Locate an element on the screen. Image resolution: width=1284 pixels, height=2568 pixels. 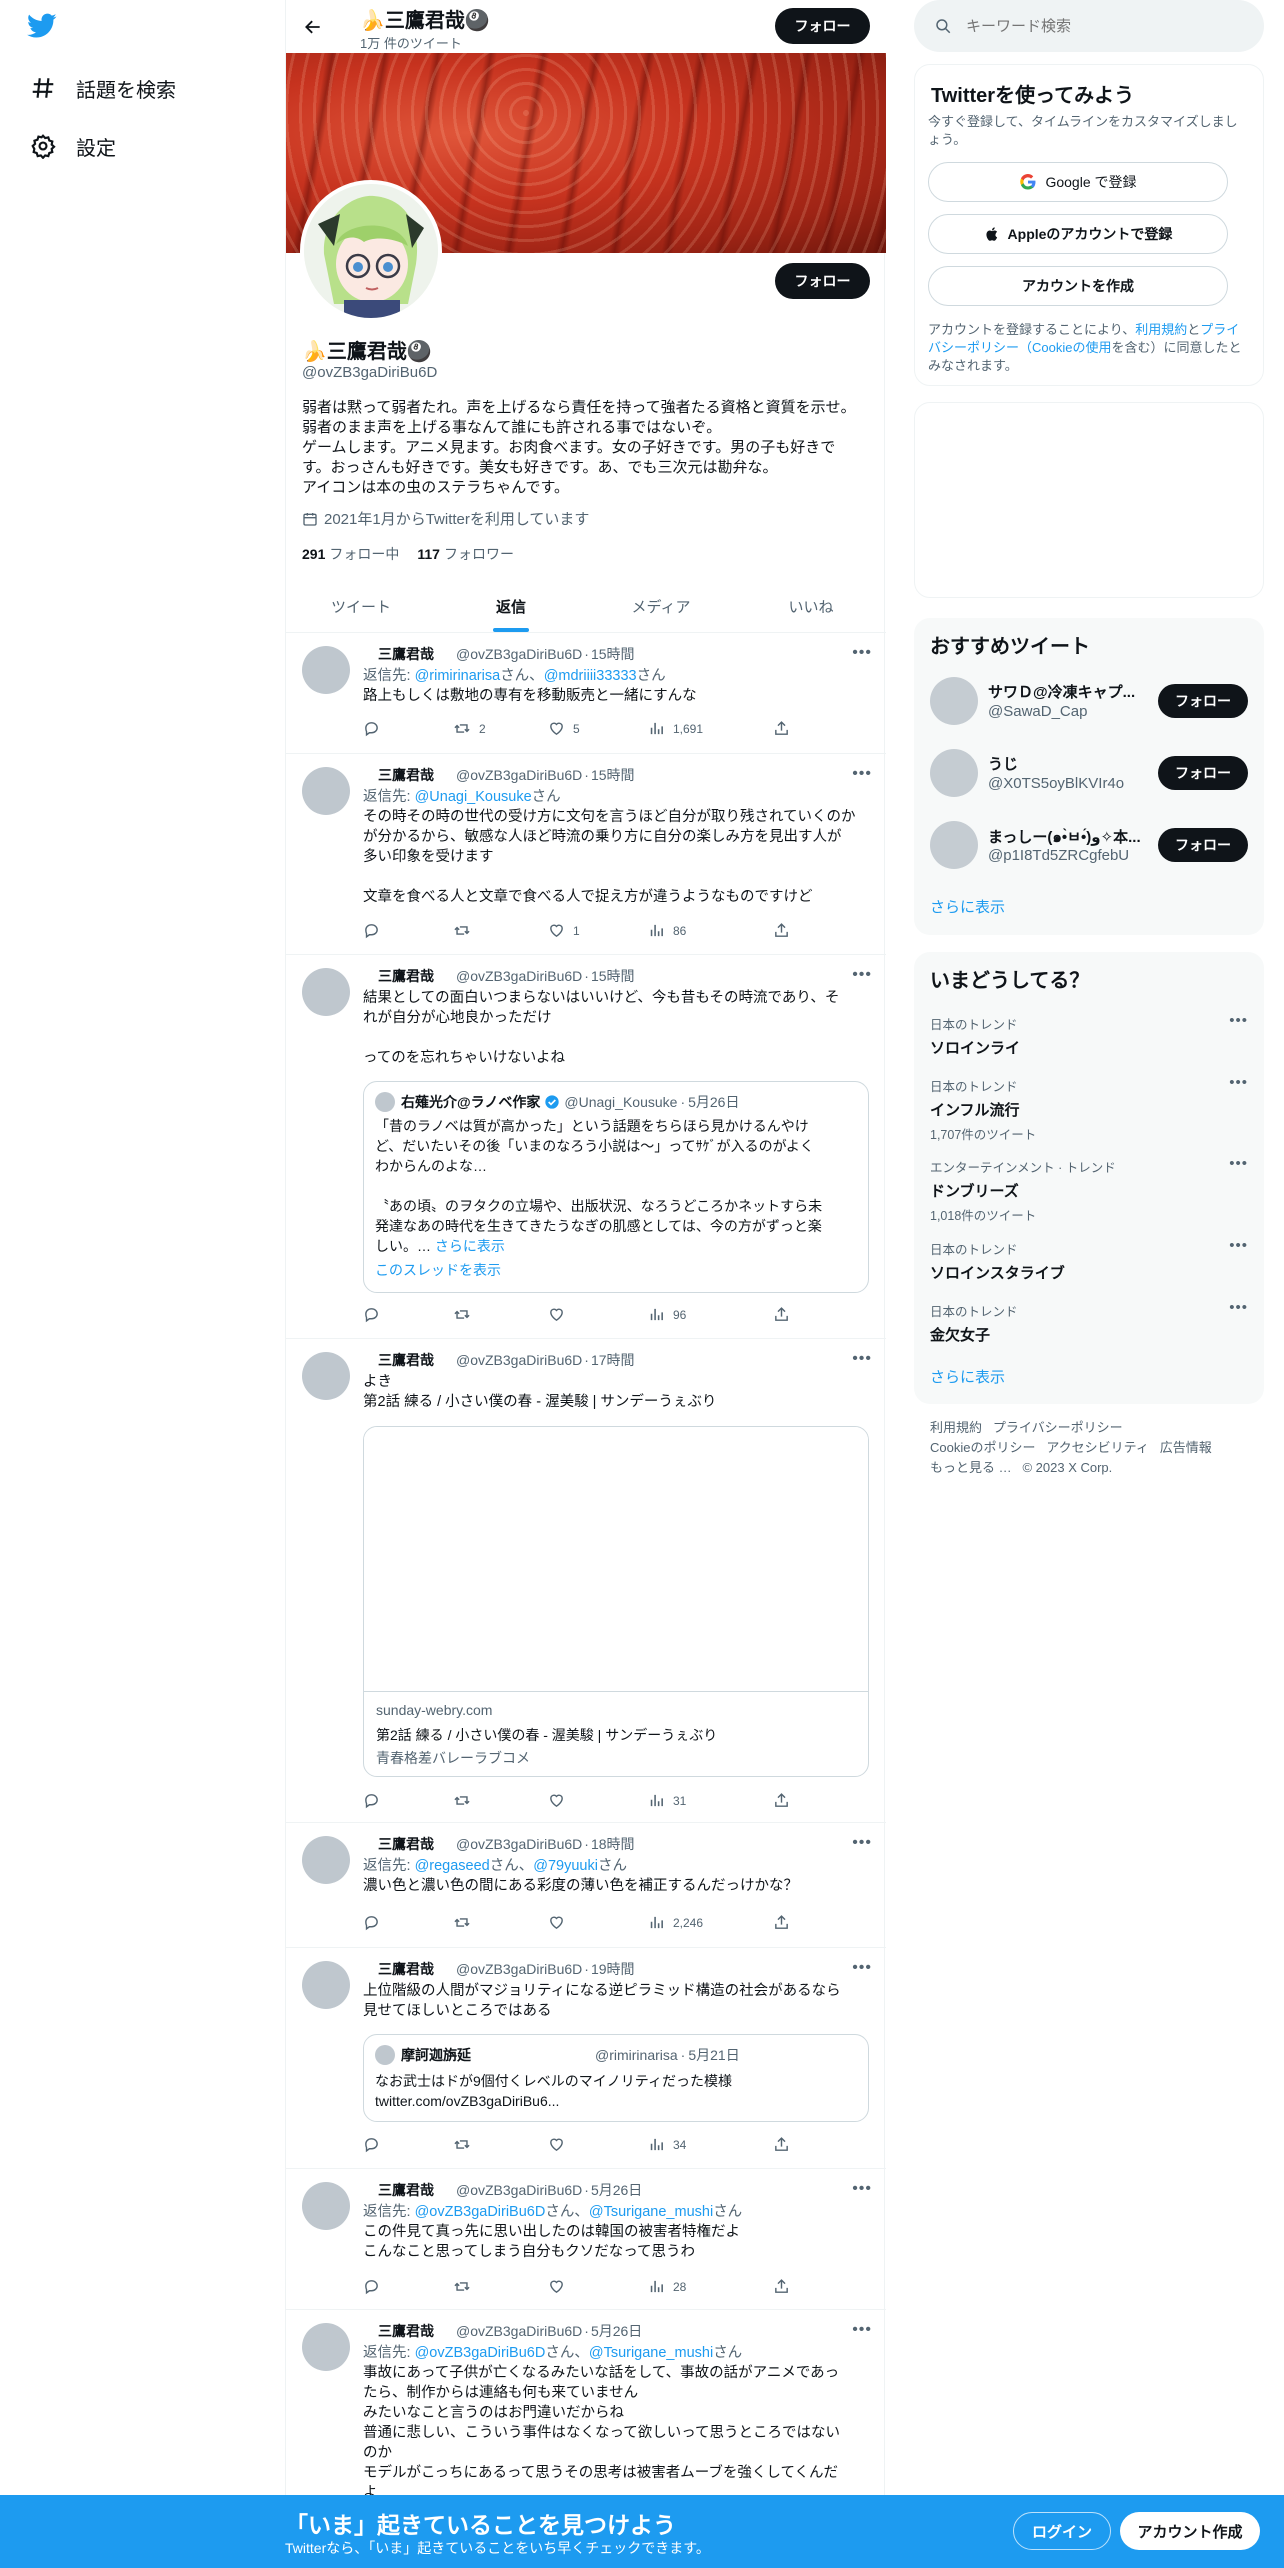
views-button: 86 is located at coordinates (667, 930).